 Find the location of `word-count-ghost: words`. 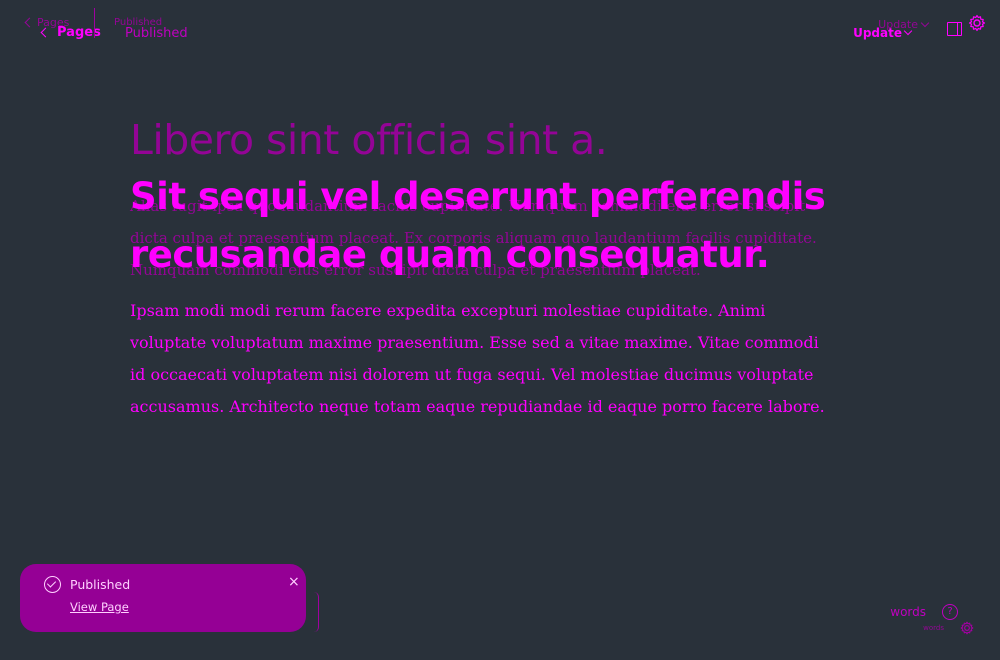

word-count-ghost: words is located at coordinates (933, 628).